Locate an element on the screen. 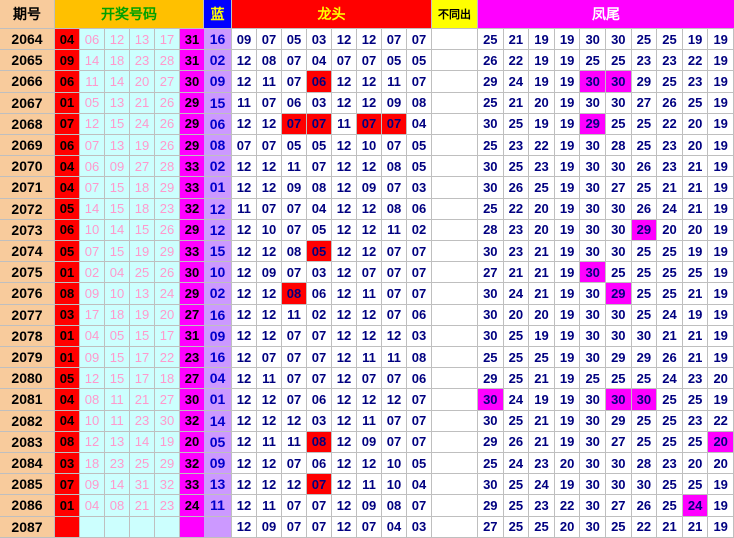  period-cell: 2076 is located at coordinates (27, 294).